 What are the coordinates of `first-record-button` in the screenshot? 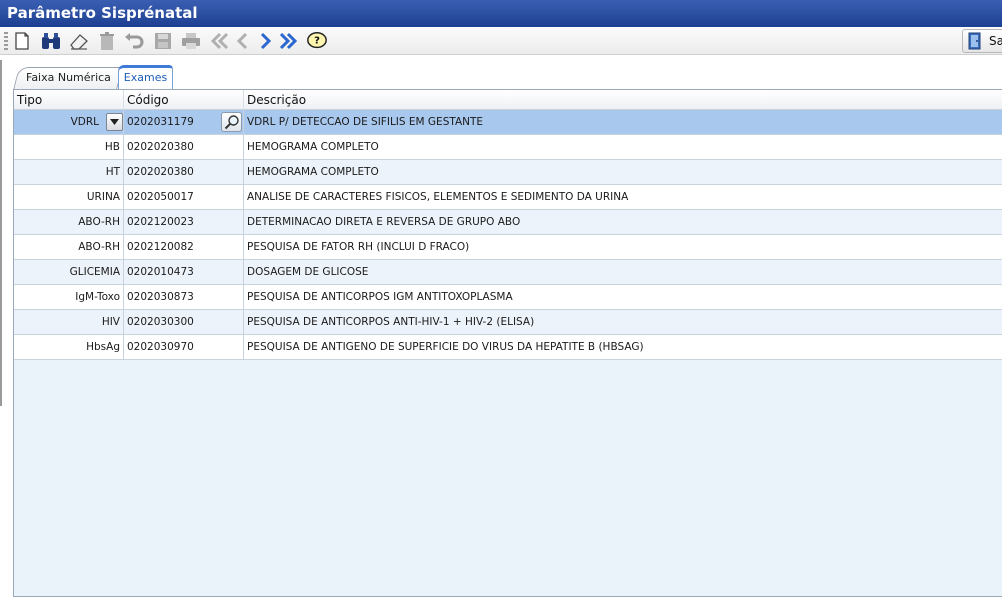 It's located at (220, 41).